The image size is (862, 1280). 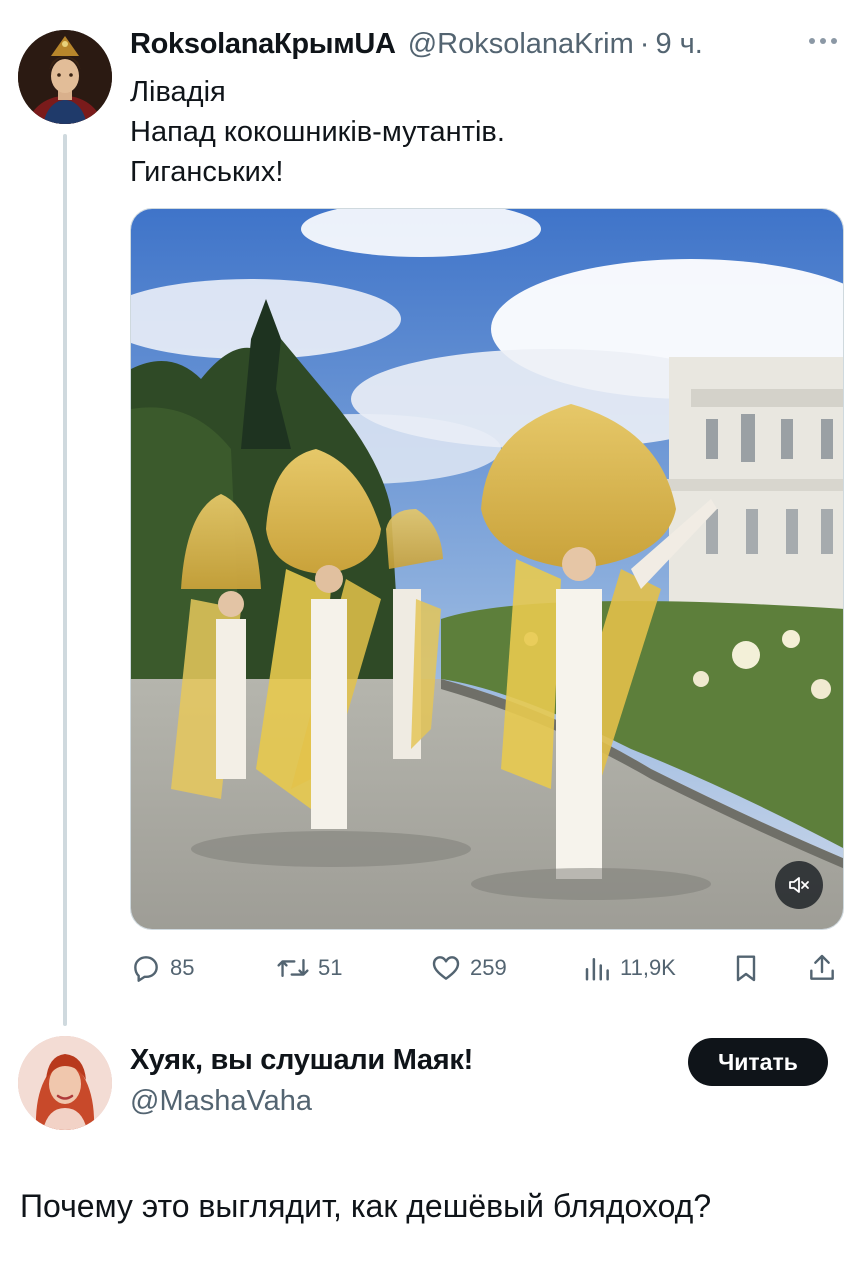 I want to click on retweet-count: 51, so click(x=330, y=967).